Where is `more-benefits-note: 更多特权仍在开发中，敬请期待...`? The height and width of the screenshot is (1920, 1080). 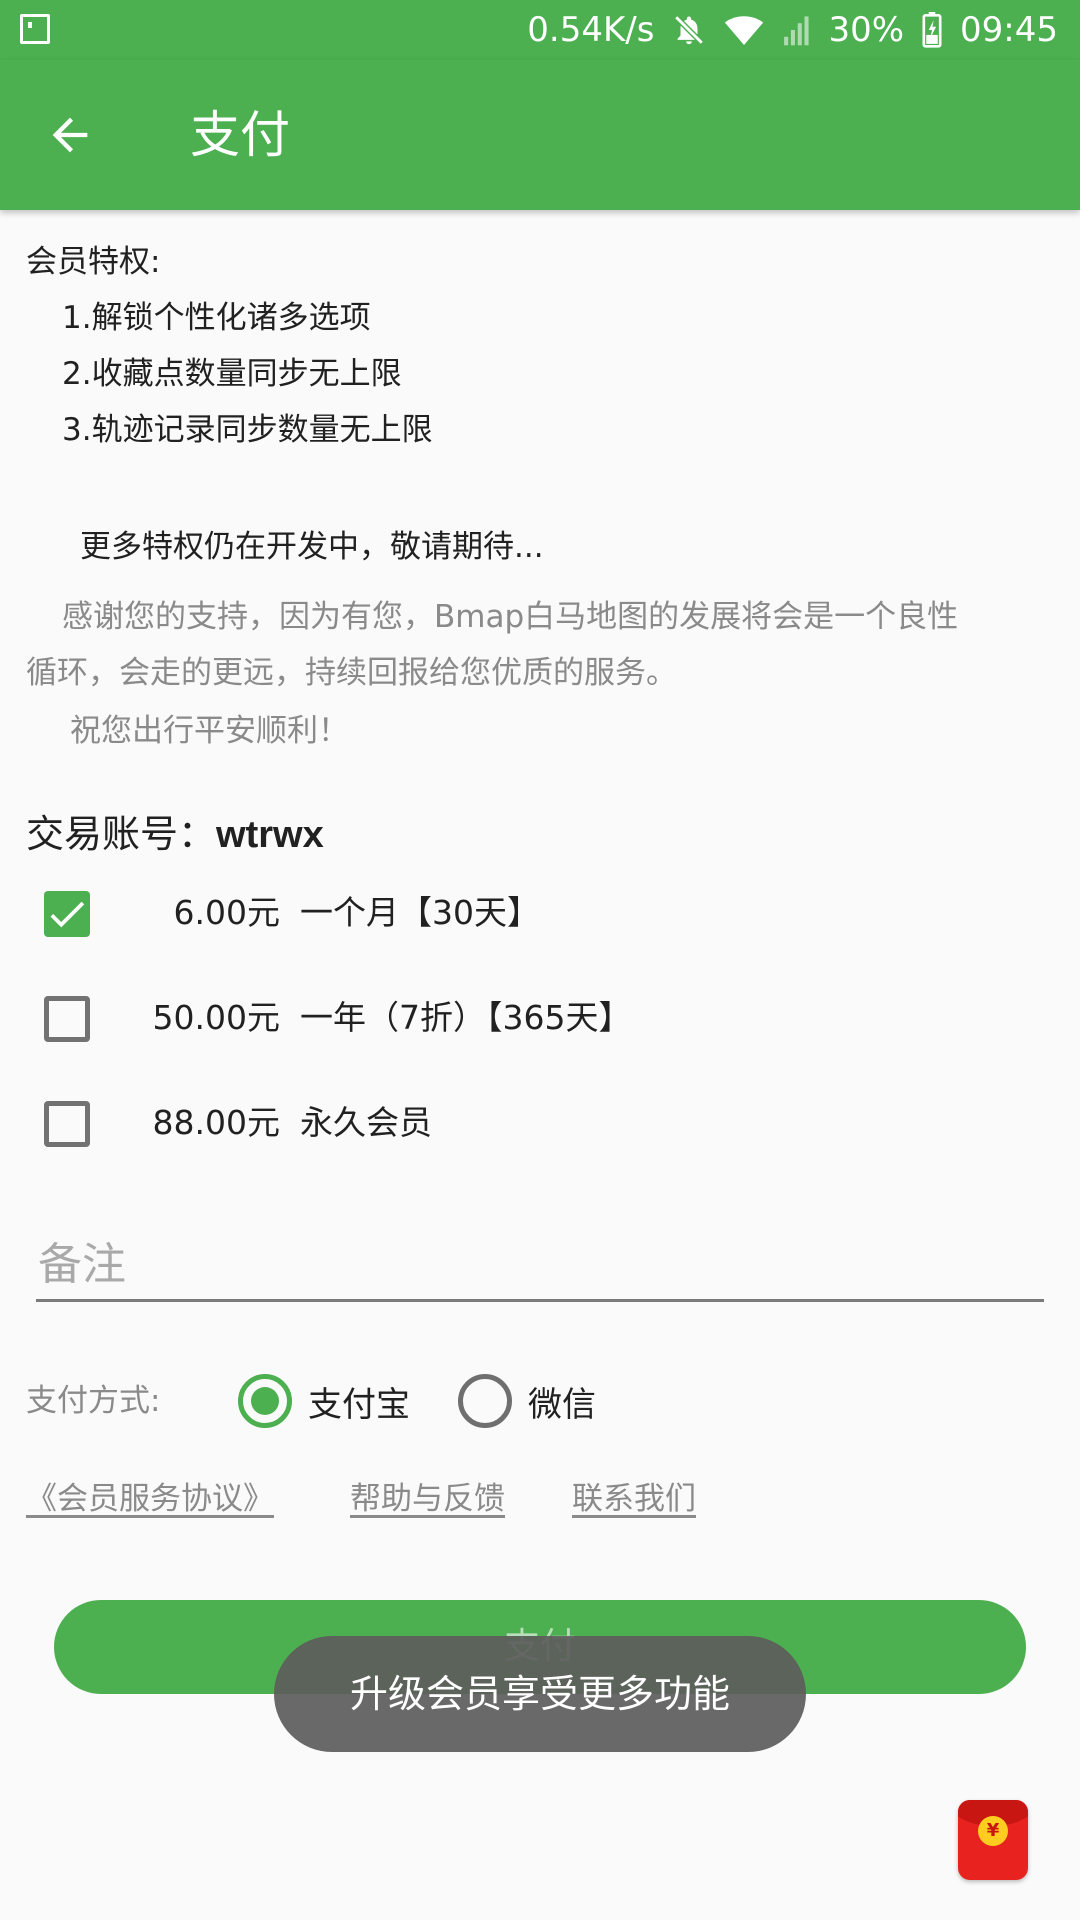 more-benefits-note: 更多特权仍在开发中，敬请期待... is located at coordinates (312, 547).